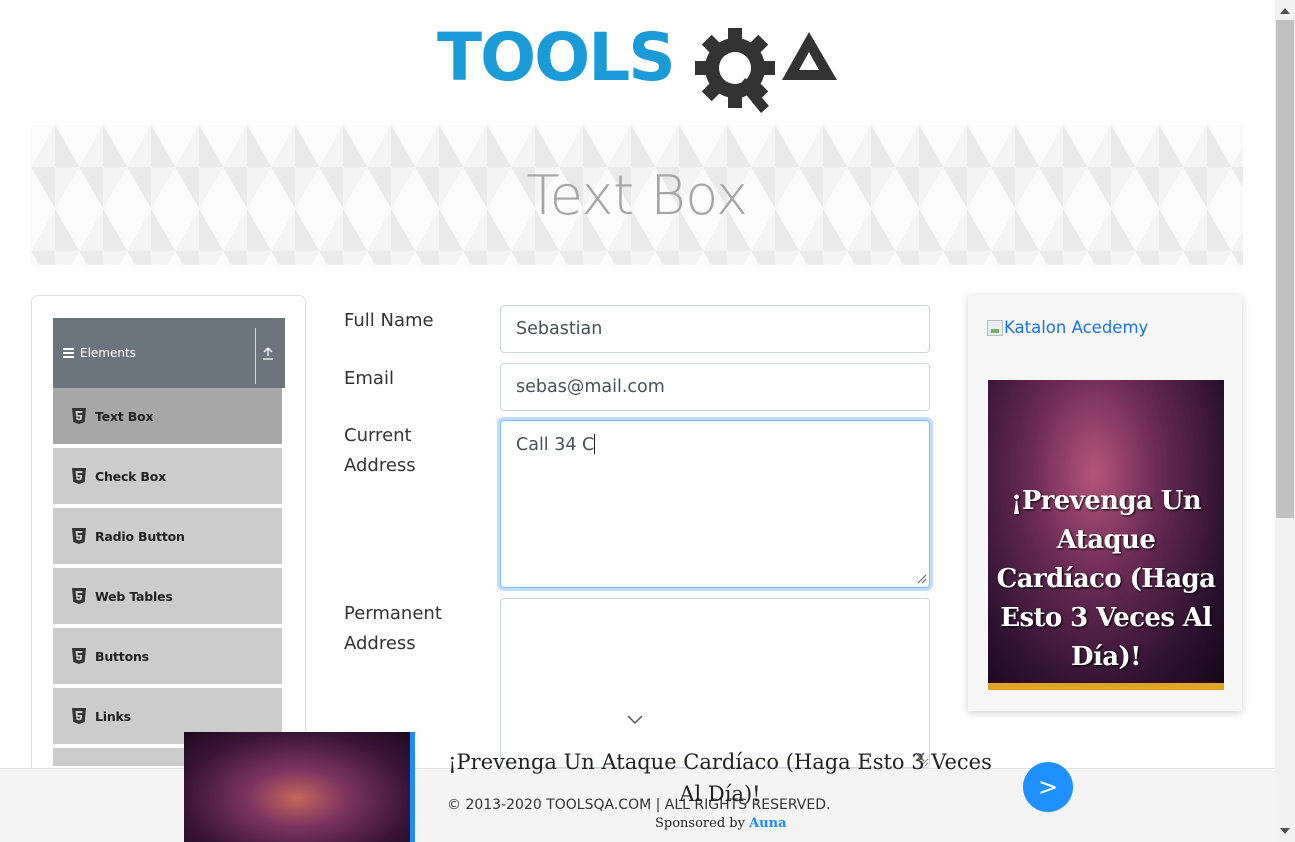 The image size is (1295, 842). I want to click on elements-group-header: Elements, so click(169, 353).